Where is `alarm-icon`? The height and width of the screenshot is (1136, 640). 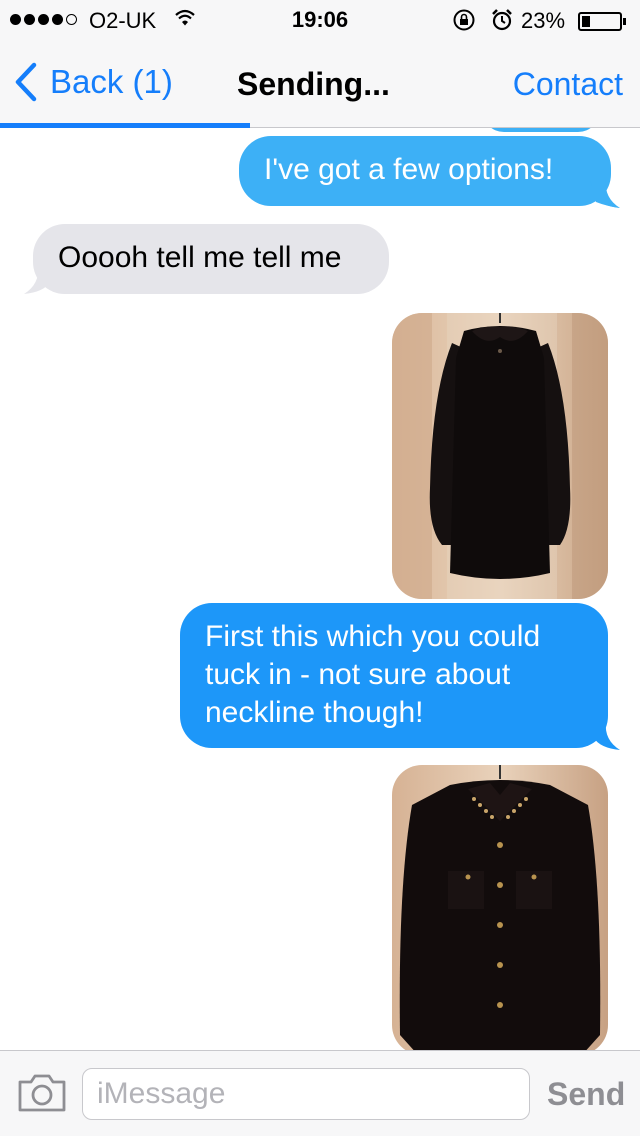
alarm-icon is located at coordinates (502, 23).